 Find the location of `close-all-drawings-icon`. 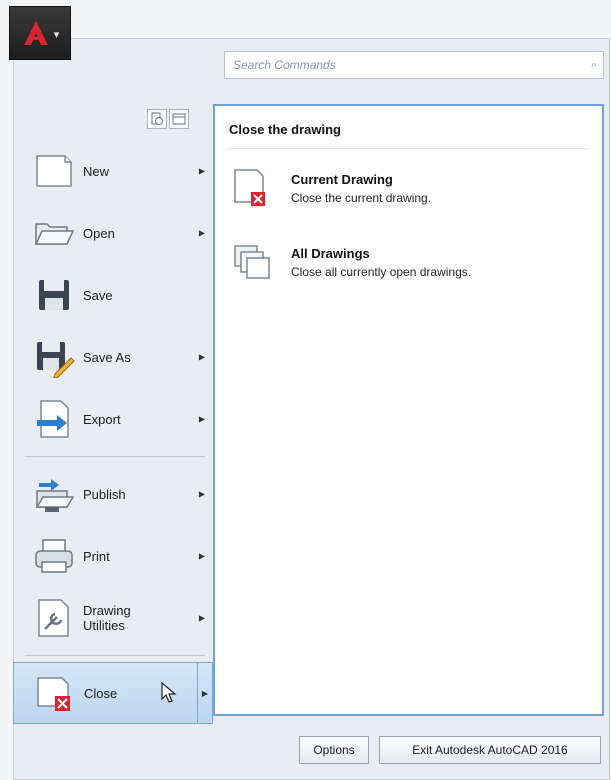

close-all-drawings-icon is located at coordinates (252, 262).